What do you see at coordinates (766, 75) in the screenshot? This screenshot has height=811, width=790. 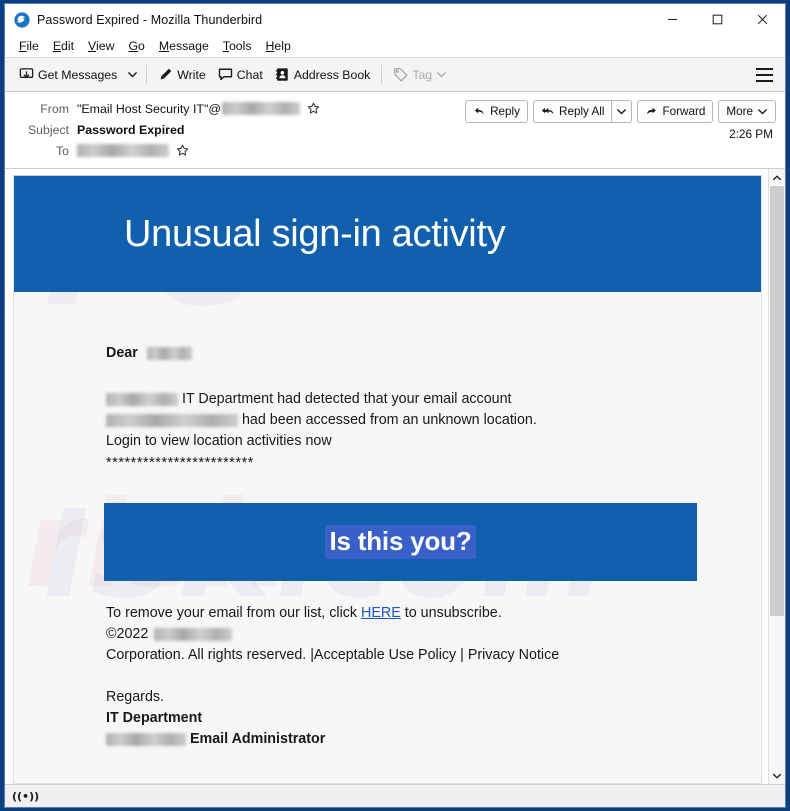 I see `hamburger-menu-icon` at bounding box center [766, 75].